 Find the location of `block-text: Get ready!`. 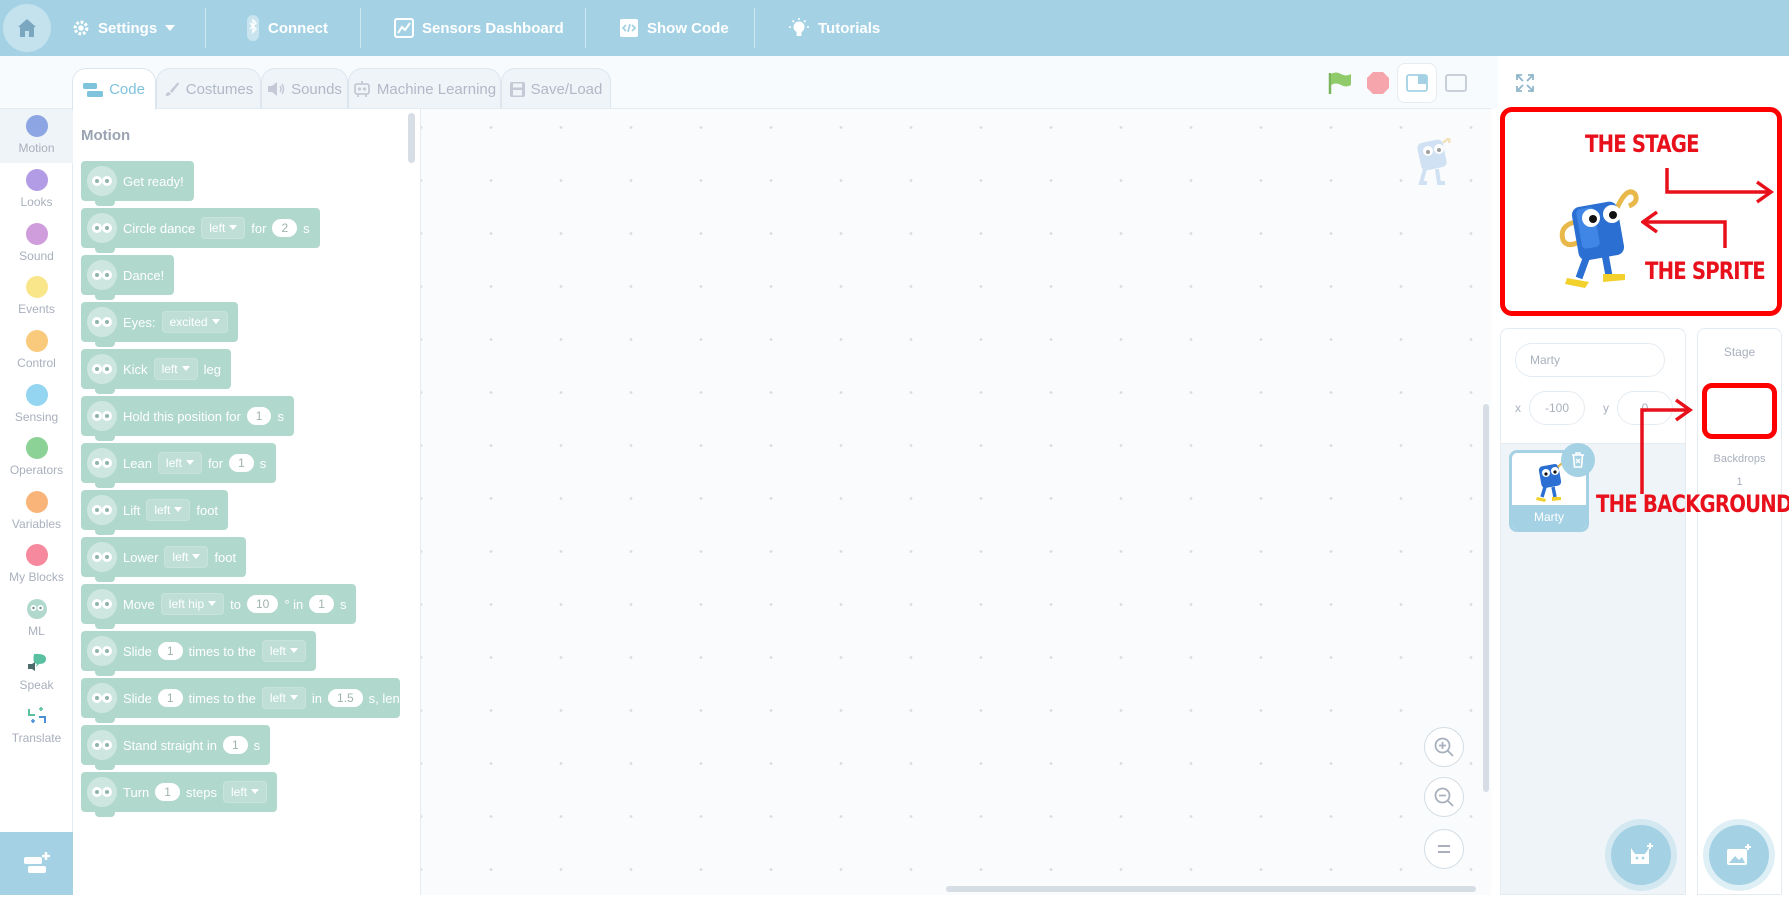

block-text: Get ready! is located at coordinates (153, 181).